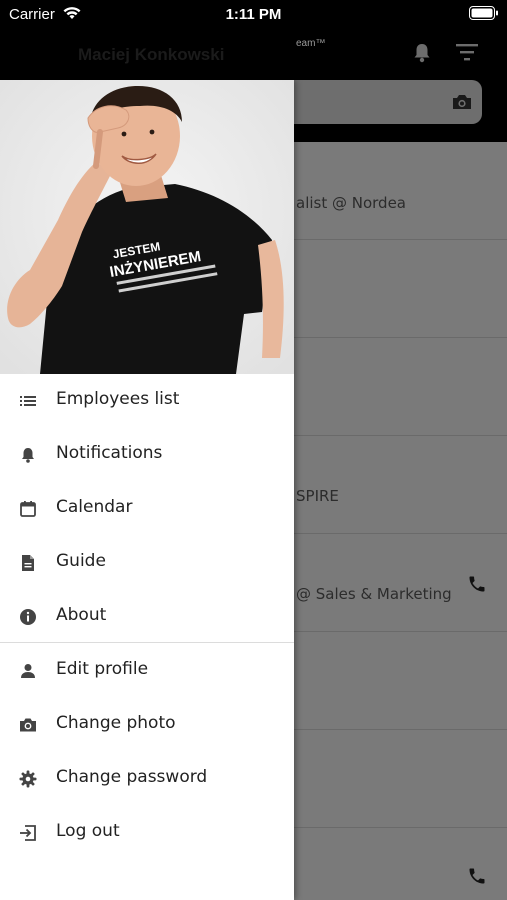  I want to click on menu-change-photo: Change photo, so click(147, 725).